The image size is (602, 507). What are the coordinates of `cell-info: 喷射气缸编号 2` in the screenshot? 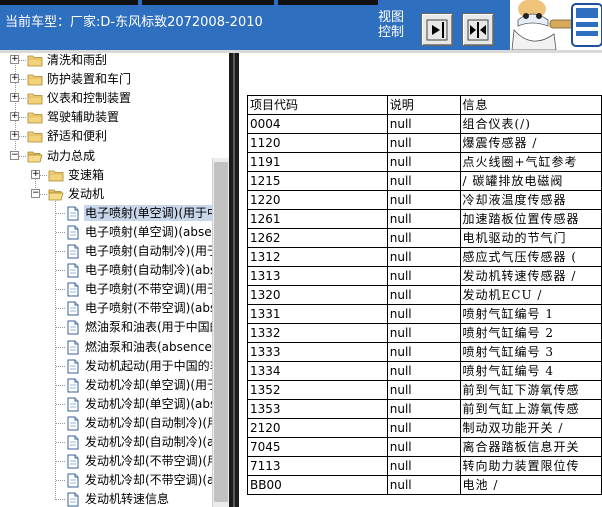 It's located at (530, 333).